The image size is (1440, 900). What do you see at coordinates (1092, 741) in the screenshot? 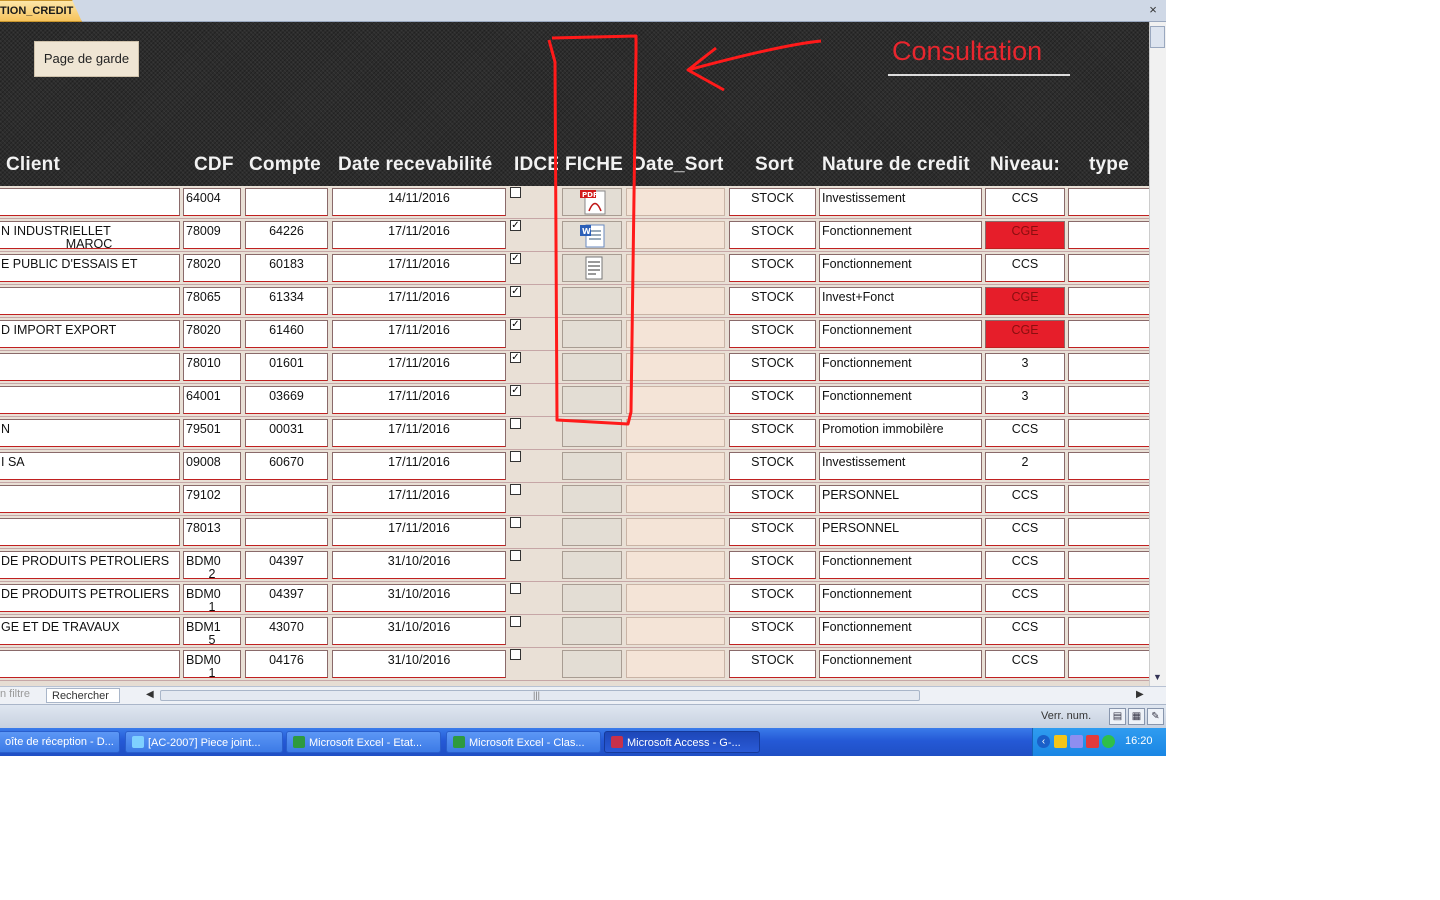
I see `tray-security-icon` at bounding box center [1092, 741].